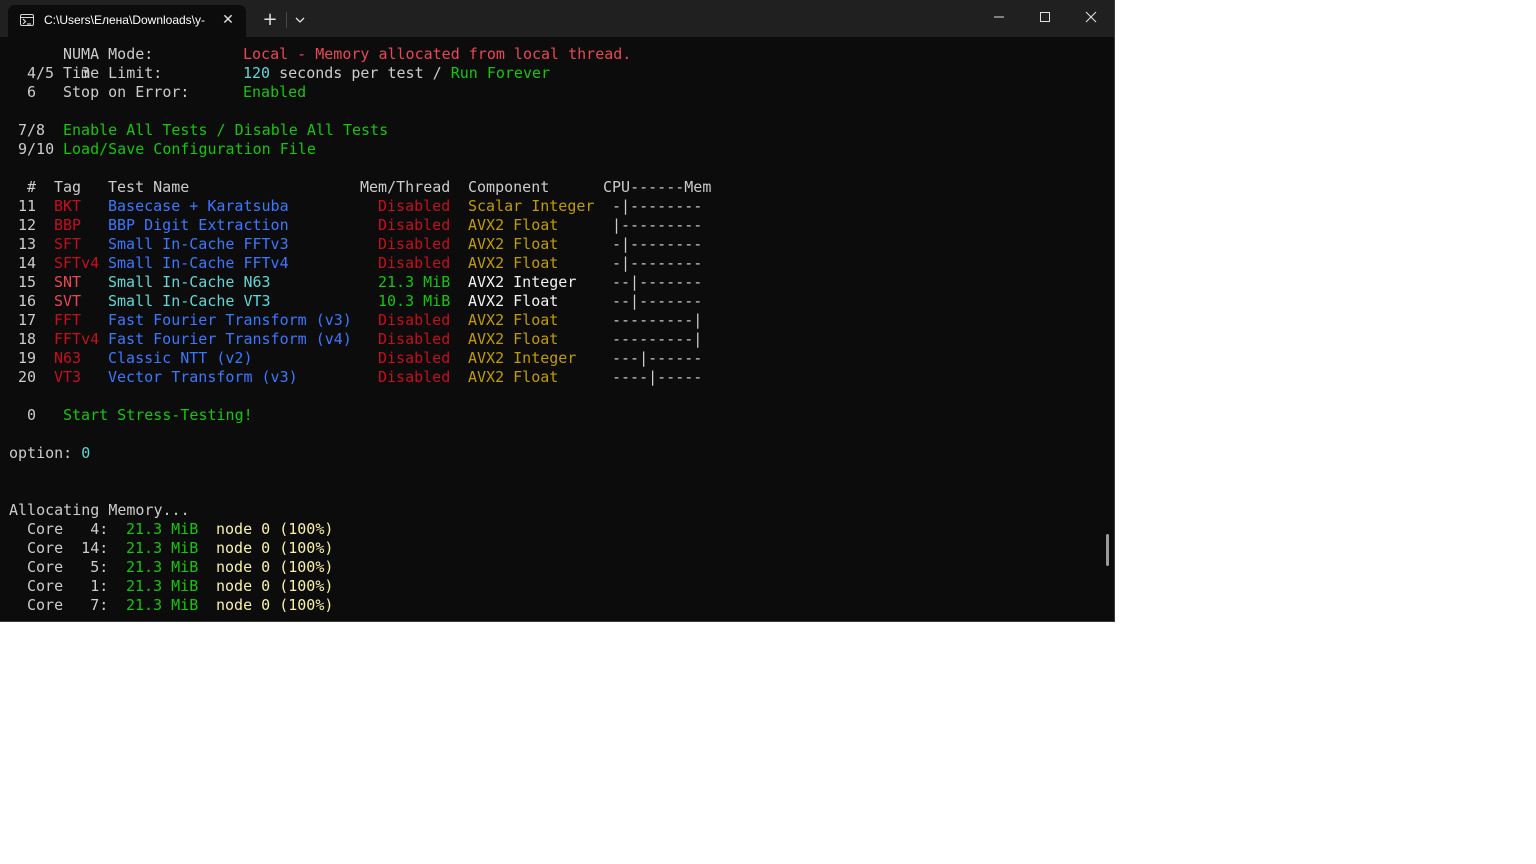  Describe the element at coordinates (32, 130) in the screenshot. I see `option-num: 7/8` at that location.